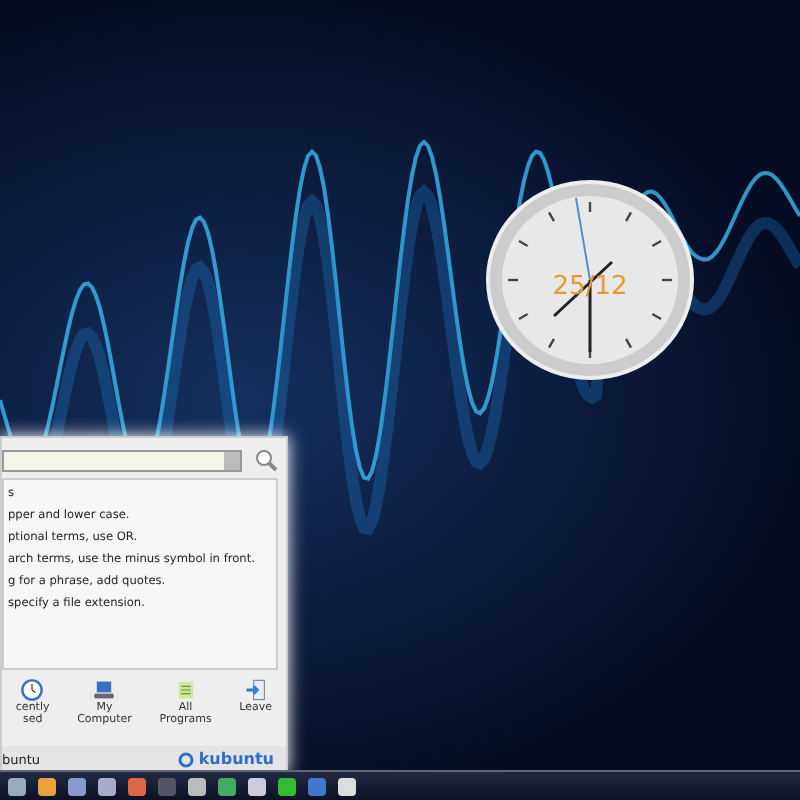 Image resolution: width=800 pixels, height=800 pixels. What do you see at coordinates (104, 690) in the screenshot?
I see `computer-icon` at bounding box center [104, 690].